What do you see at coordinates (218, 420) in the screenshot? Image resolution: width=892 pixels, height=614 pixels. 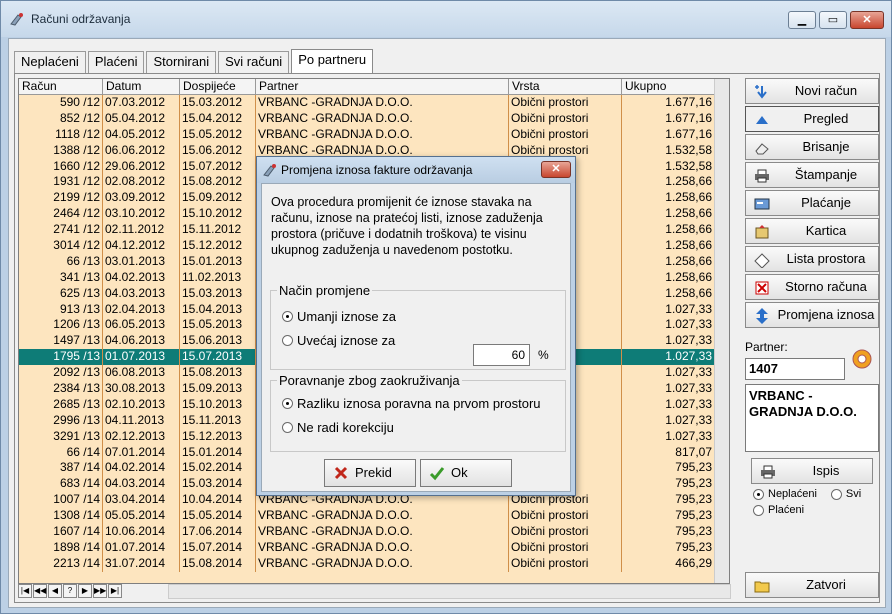 I see `table-cell: 15.11.2013` at bounding box center [218, 420].